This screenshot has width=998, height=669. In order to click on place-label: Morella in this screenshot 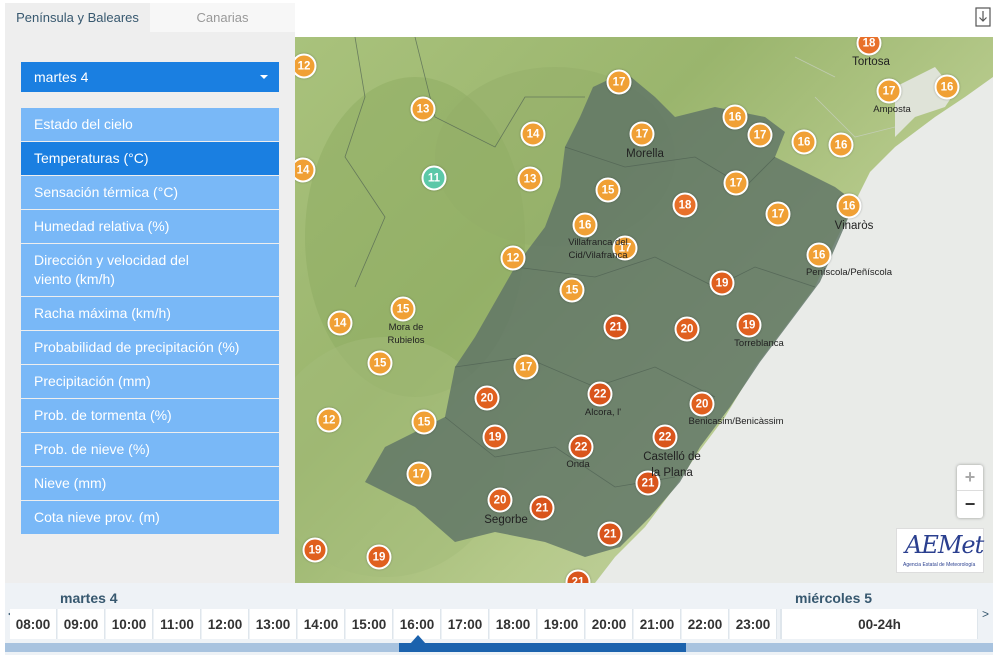, I will do `click(645, 154)`.